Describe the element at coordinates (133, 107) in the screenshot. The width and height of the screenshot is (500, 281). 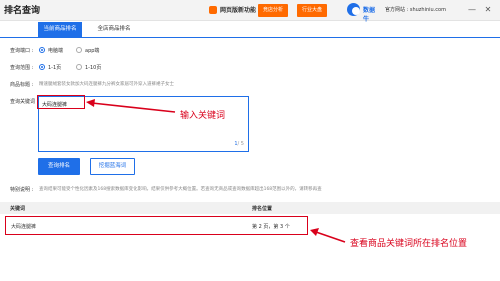
I see `keyword-arrow` at that location.